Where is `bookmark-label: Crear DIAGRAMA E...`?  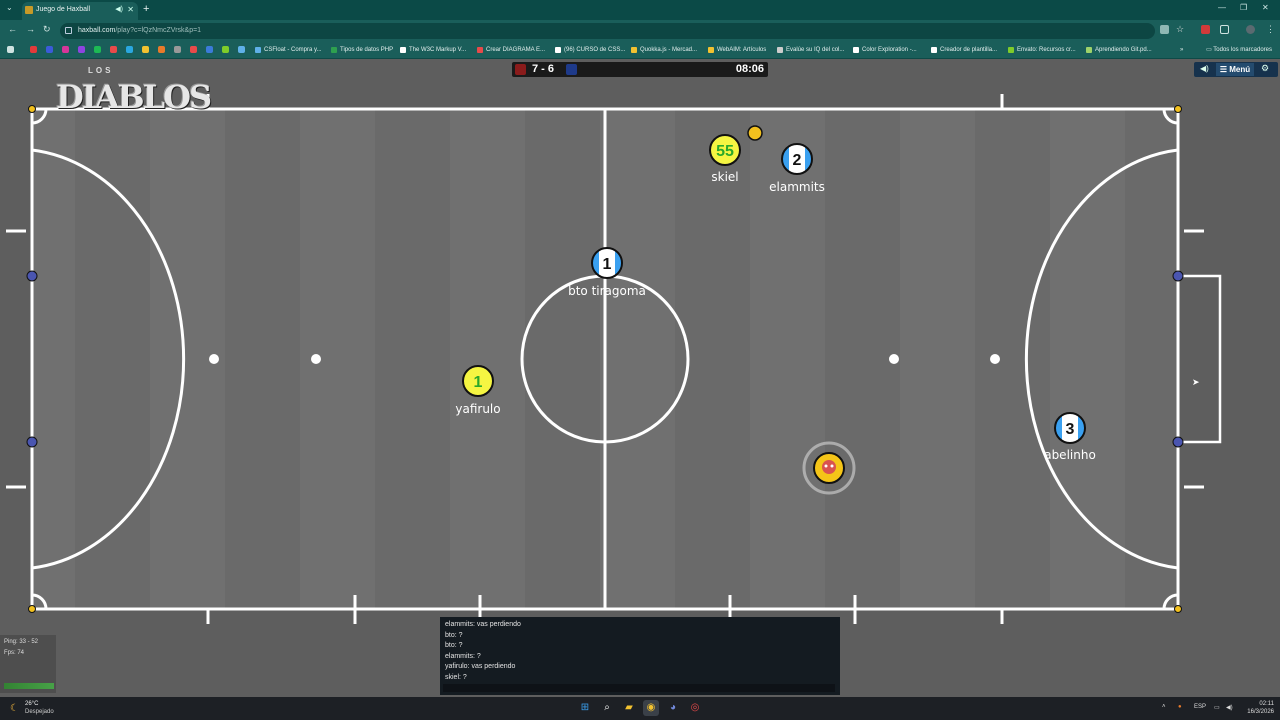 bookmark-label: Crear DIAGRAMA E... is located at coordinates (516, 50).